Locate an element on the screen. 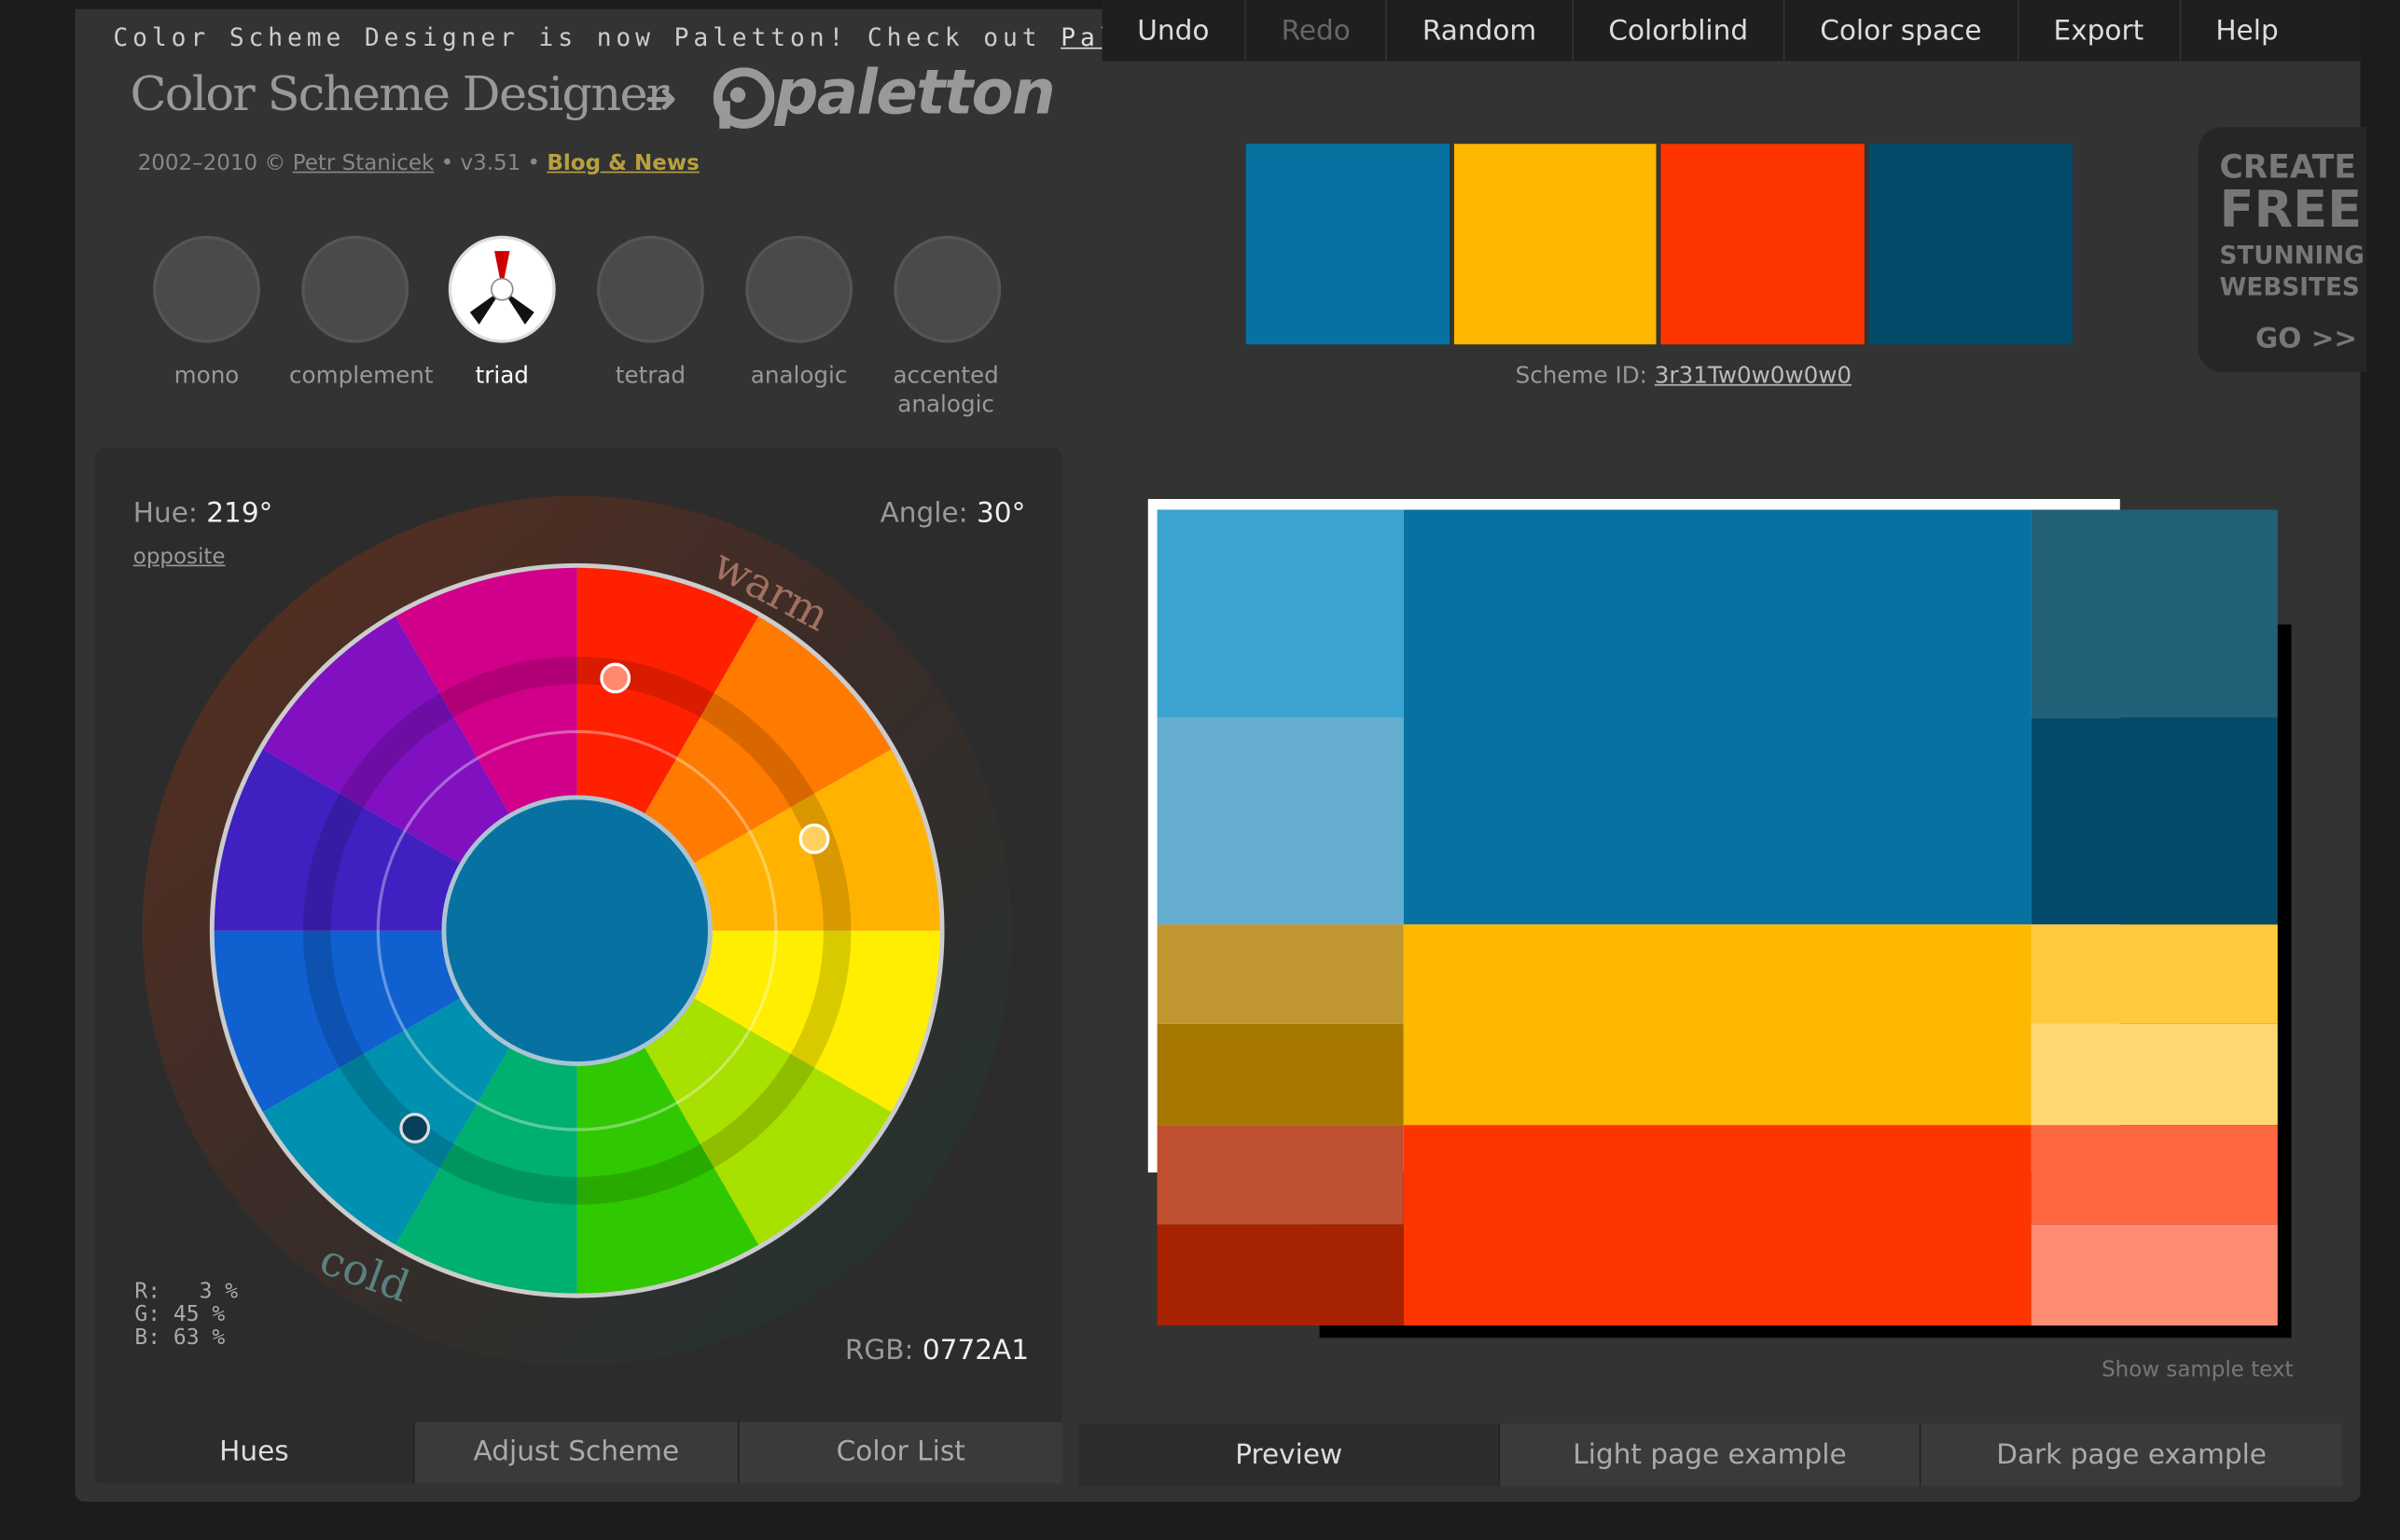 The width and height of the screenshot is (2400, 1540). hue-handle-primary is located at coordinates (415, 1128).